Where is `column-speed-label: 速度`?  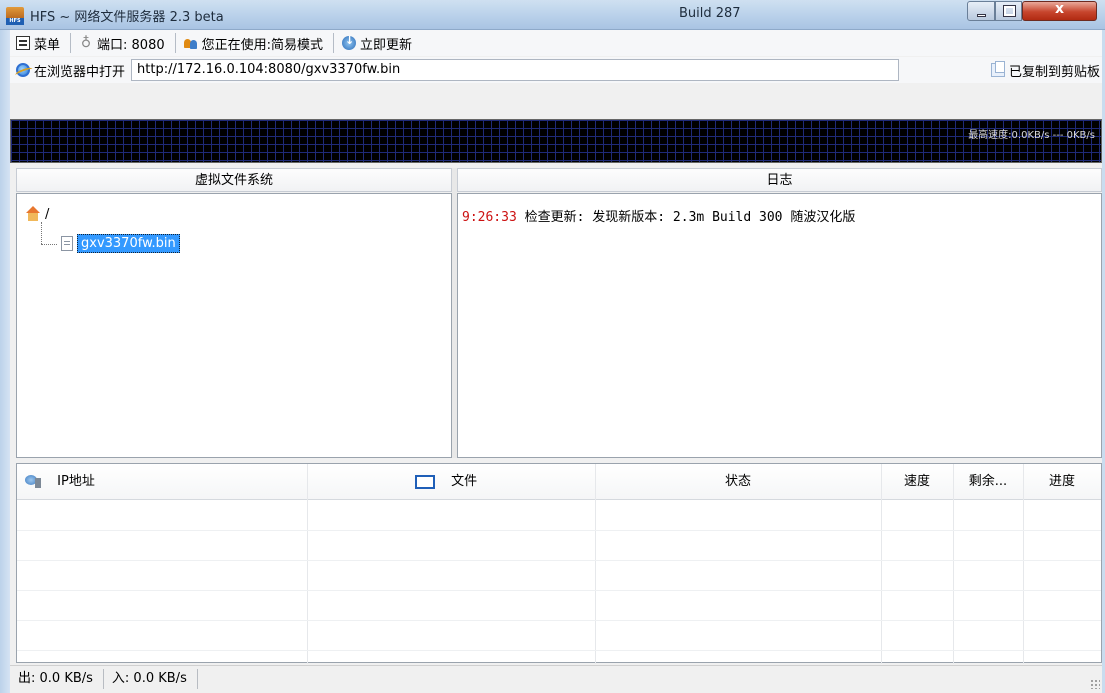 column-speed-label: 速度 is located at coordinates (916, 481).